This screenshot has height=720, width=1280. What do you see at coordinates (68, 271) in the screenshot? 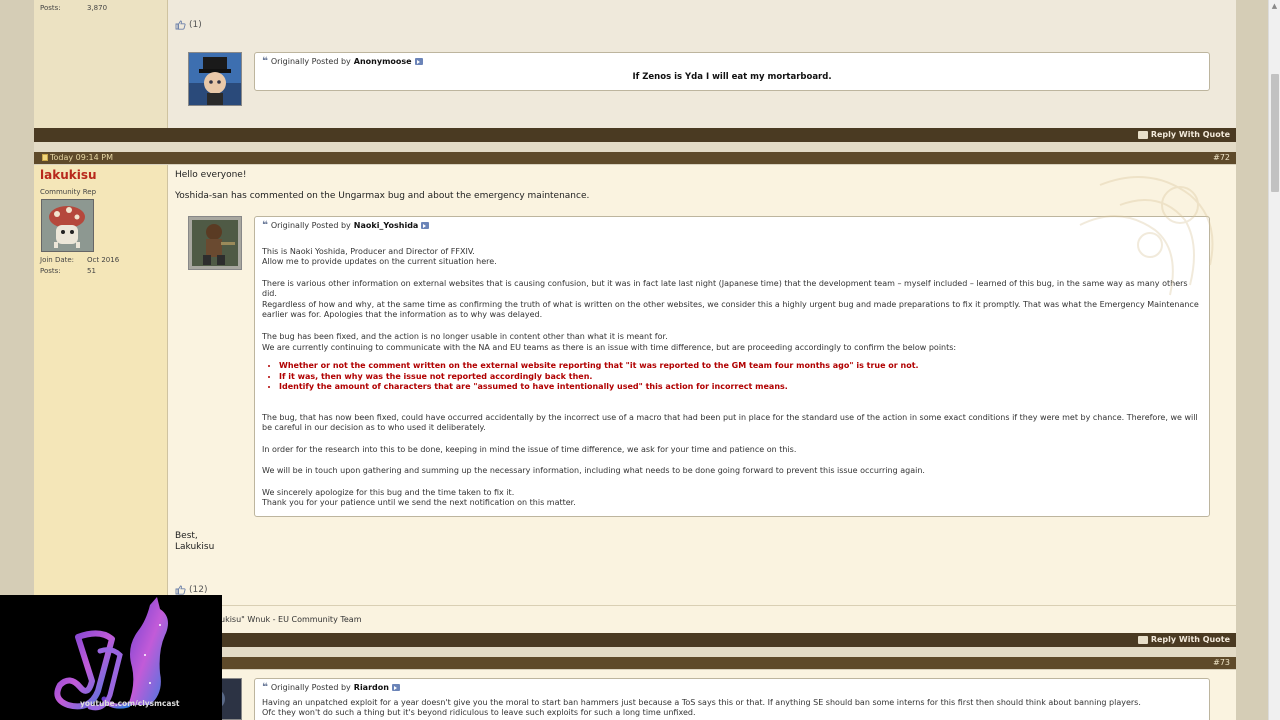
I see `user-stat-posts: Posts: 51` at bounding box center [68, 271].